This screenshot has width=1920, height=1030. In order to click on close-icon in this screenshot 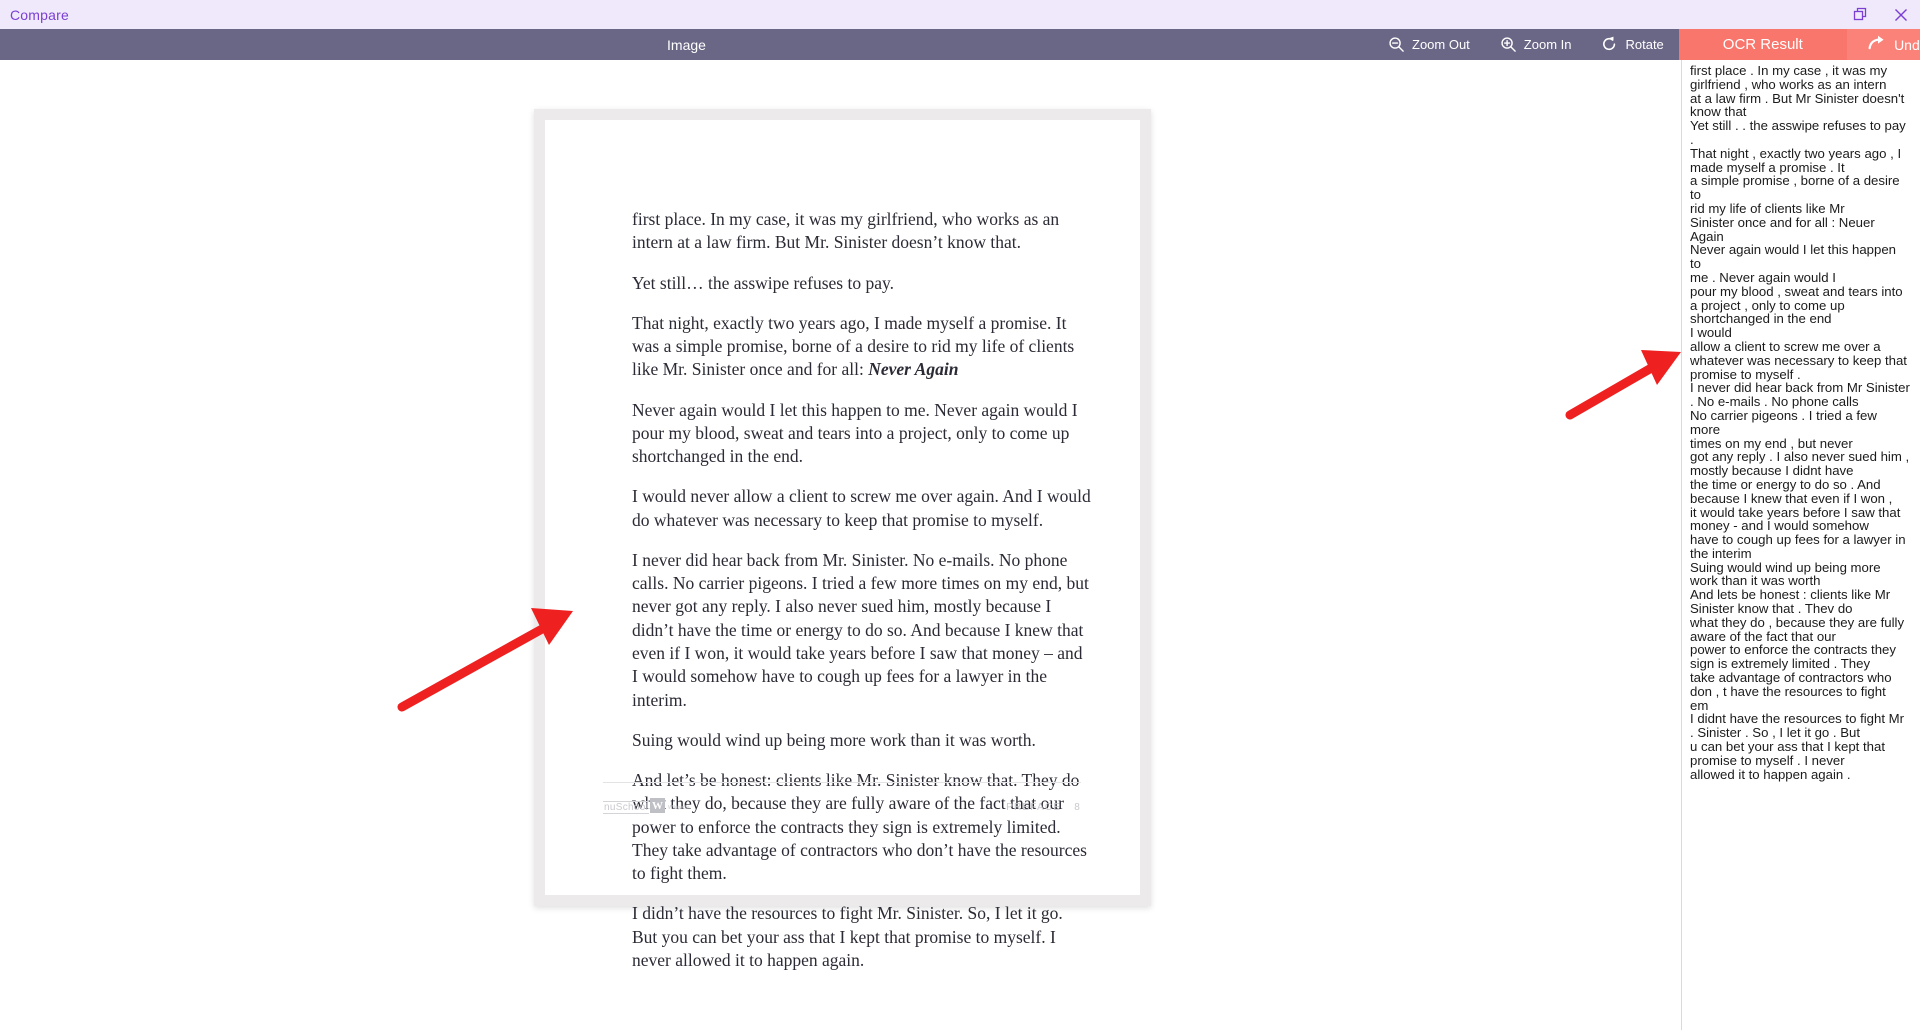, I will do `click(1901, 15)`.